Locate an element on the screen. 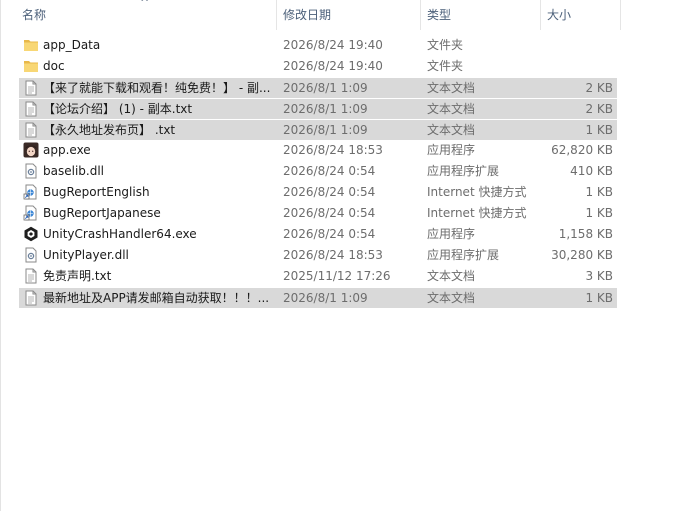 This screenshot has width=693, height=511. column-header-date: 修改日期 is located at coordinates (348, 15).